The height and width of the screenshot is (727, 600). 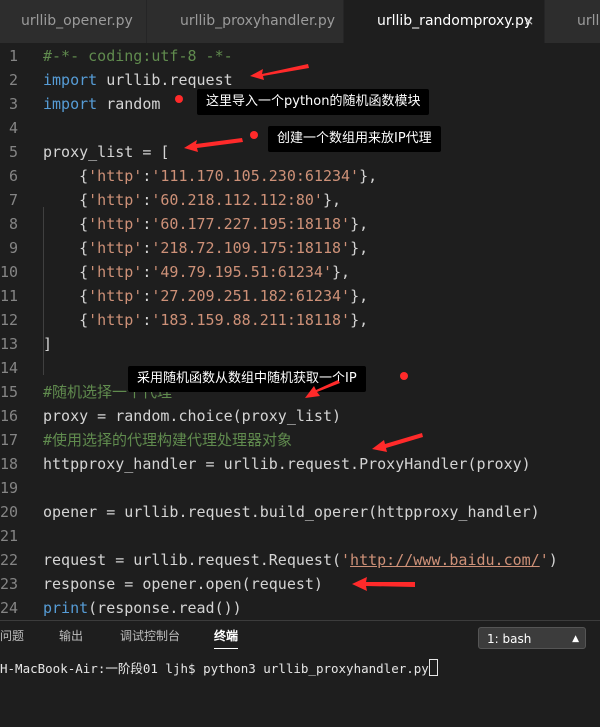 What do you see at coordinates (138, 56) in the screenshot?
I see `line-text: #-*- coding:utf-8 -*-` at bounding box center [138, 56].